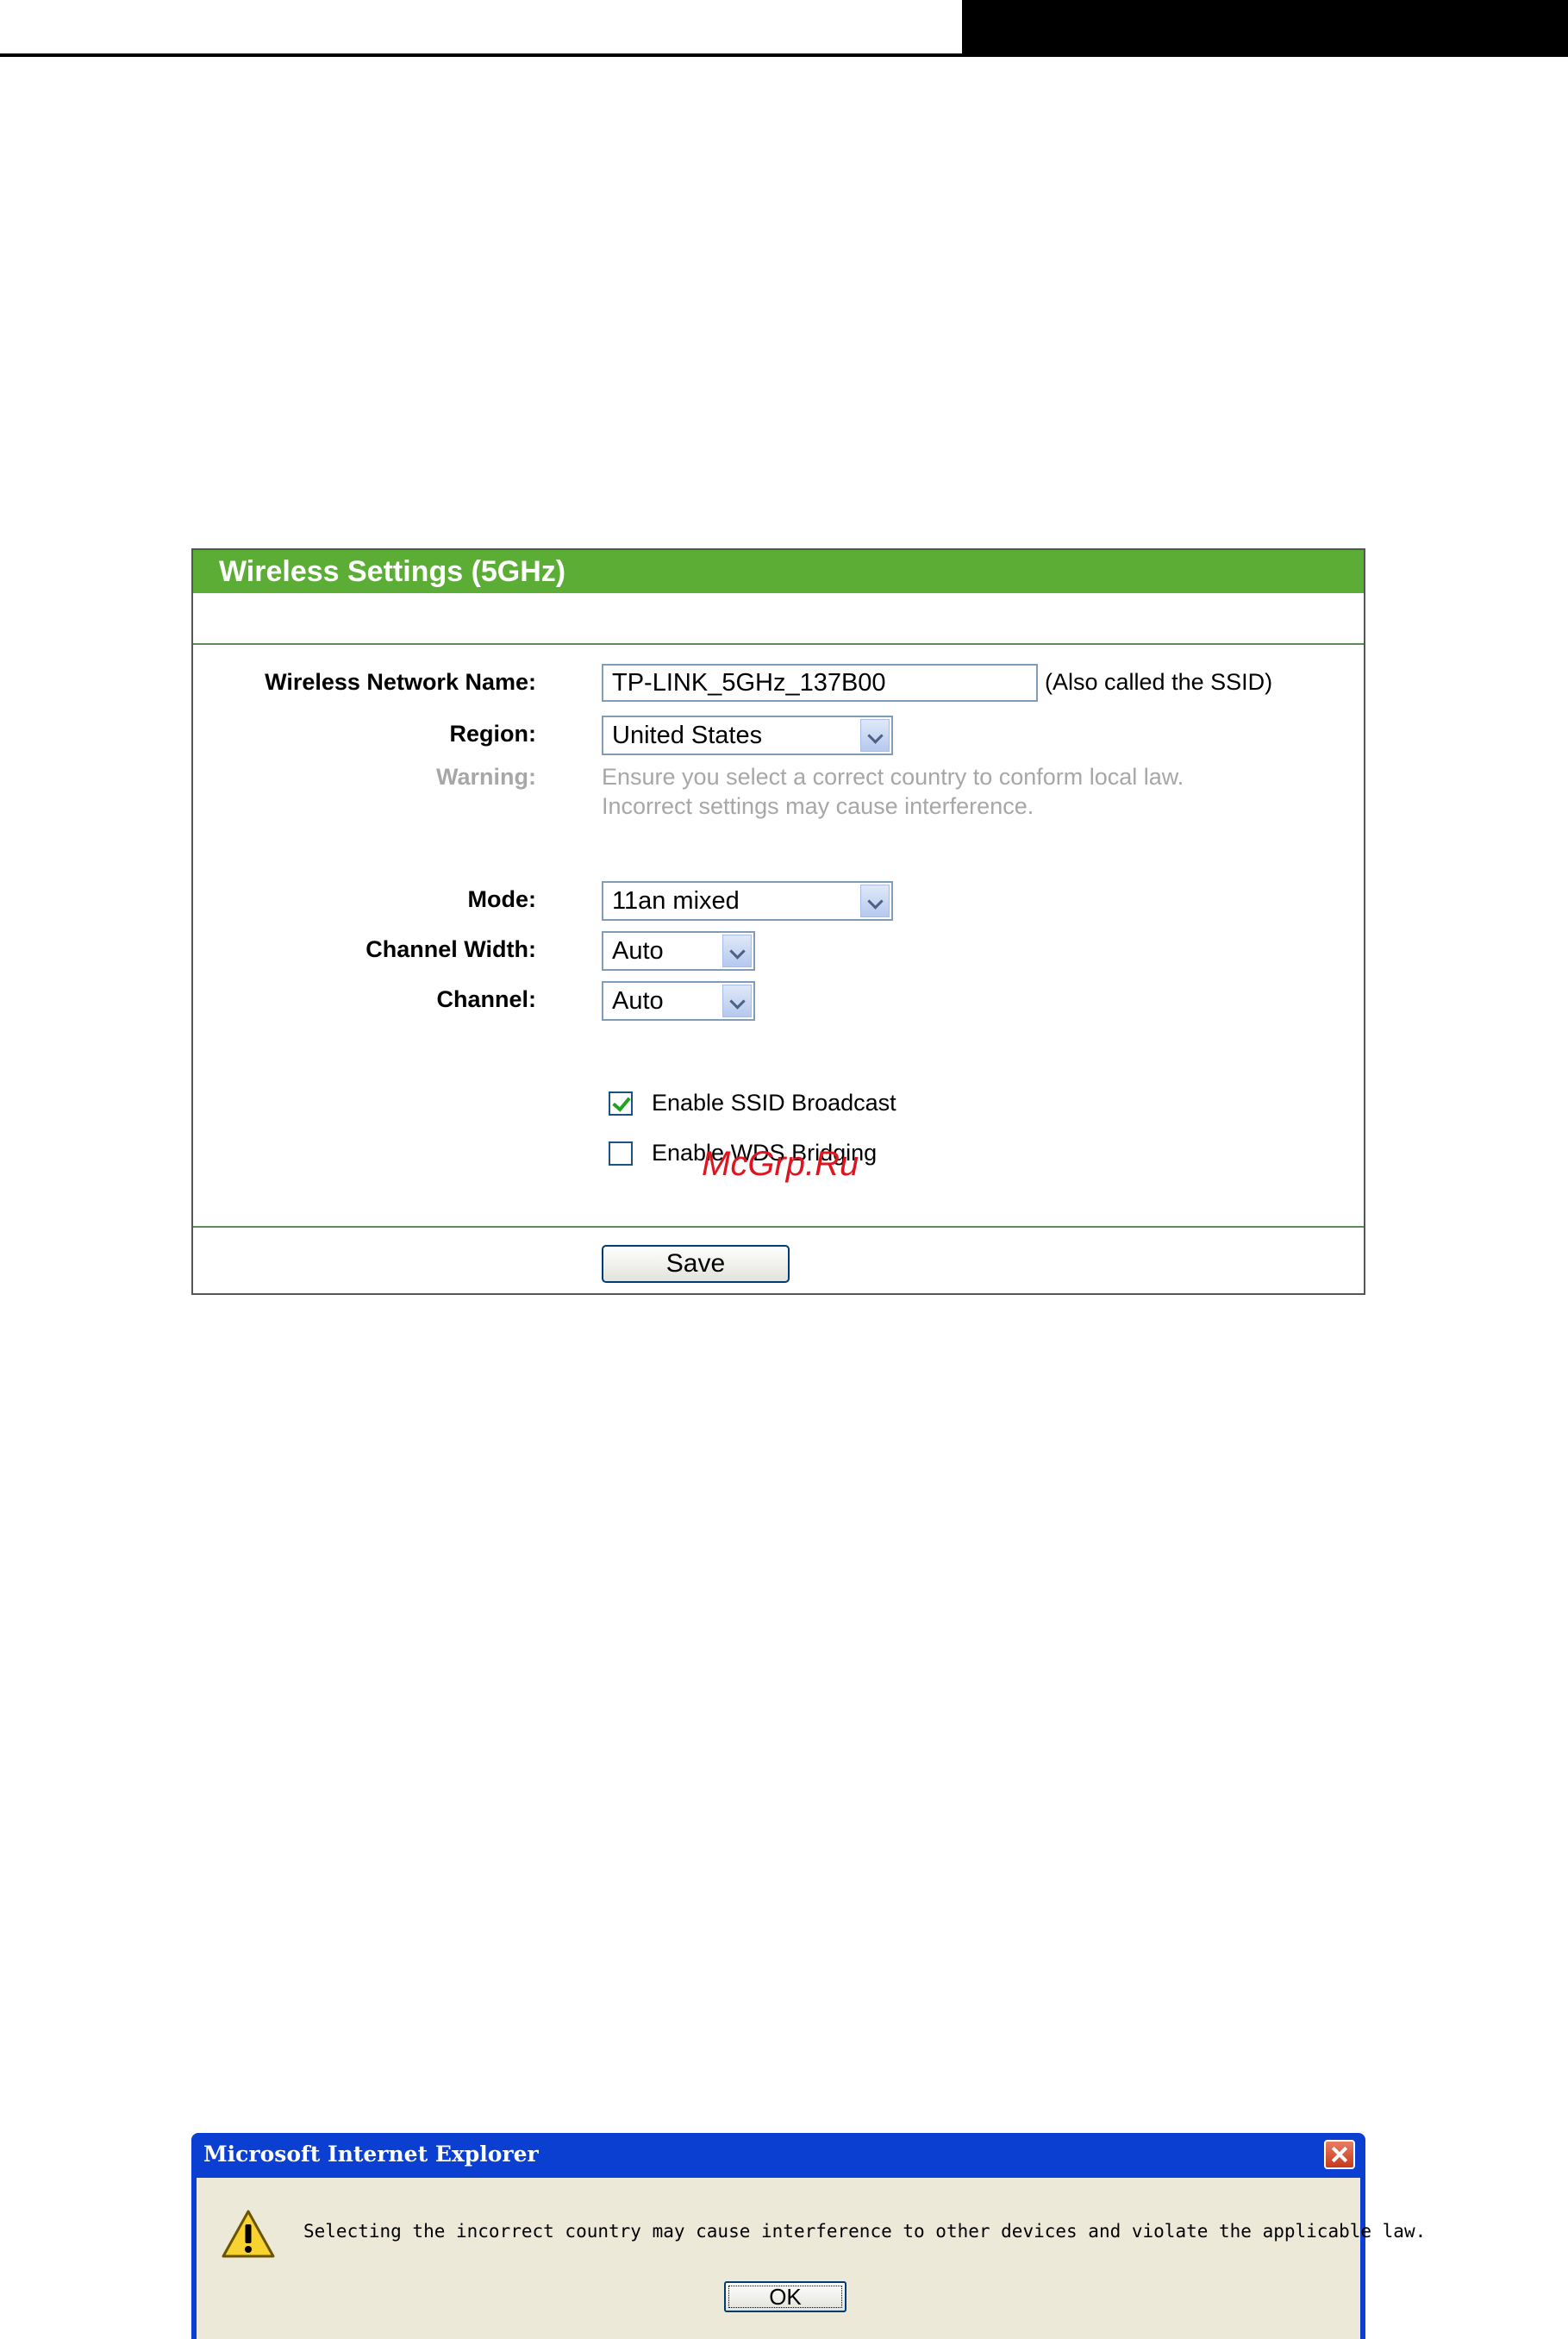 The width and height of the screenshot is (1568, 2339). I want to click on focus-ring, so click(785, 2297).